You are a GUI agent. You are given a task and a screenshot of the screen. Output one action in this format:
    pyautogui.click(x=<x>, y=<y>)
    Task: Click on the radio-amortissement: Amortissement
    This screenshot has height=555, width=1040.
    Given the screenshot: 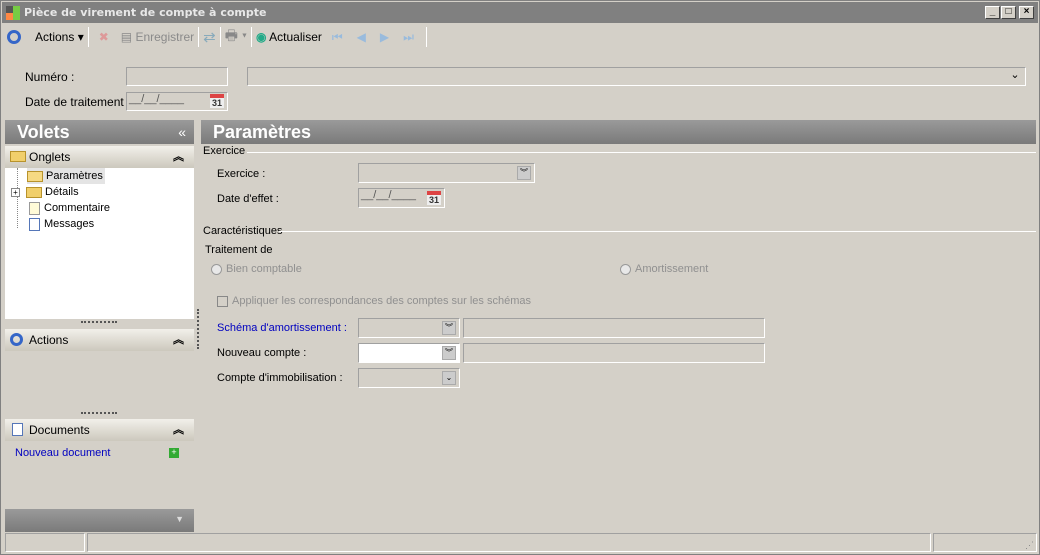 What is the action you would take?
    pyautogui.click(x=664, y=269)
    